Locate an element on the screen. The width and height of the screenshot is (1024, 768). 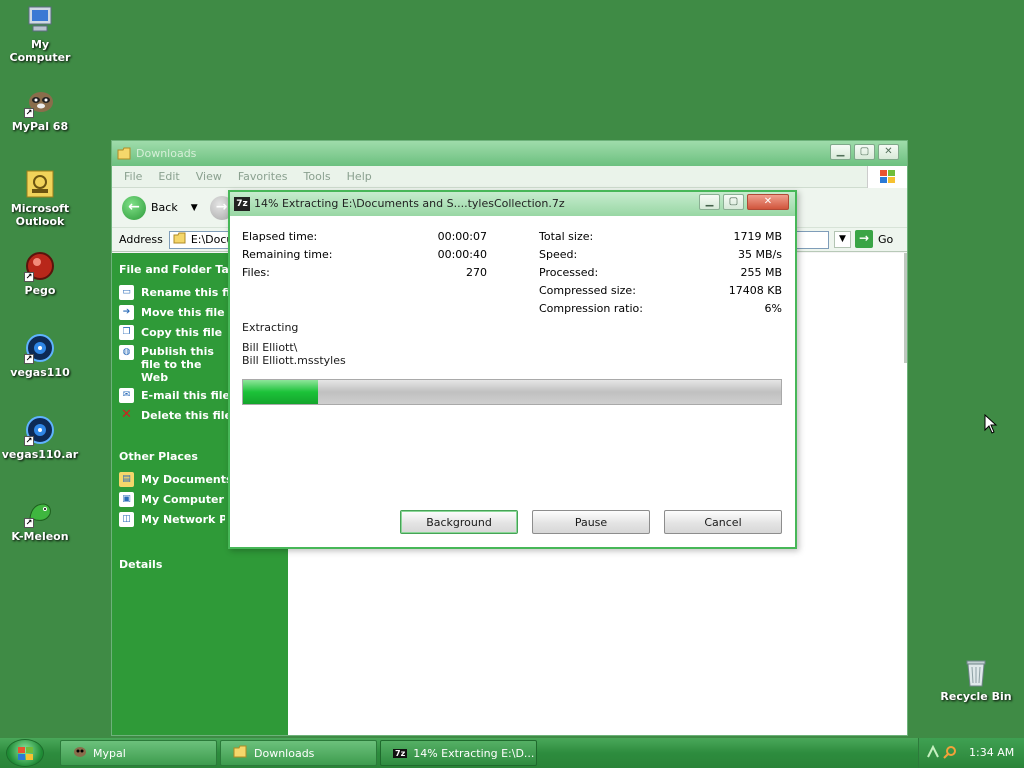
place-label: My Computer is located at coordinates (182, 499).